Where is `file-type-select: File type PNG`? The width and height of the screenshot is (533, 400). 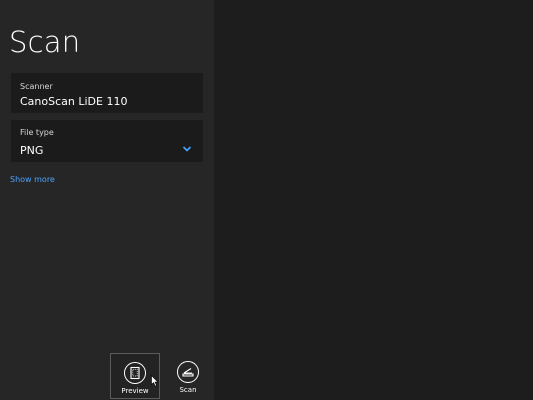
file-type-select: File type PNG is located at coordinates (107, 141).